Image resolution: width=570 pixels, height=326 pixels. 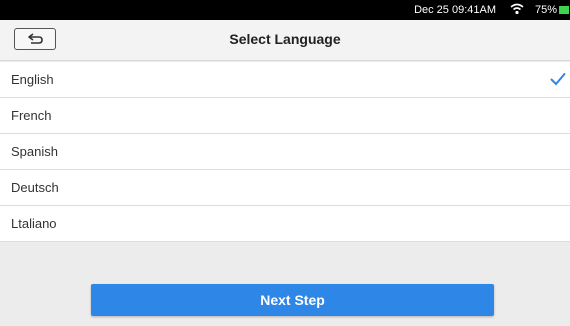 I want to click on language-label: Ltaliano, so click(x=34, y=223).